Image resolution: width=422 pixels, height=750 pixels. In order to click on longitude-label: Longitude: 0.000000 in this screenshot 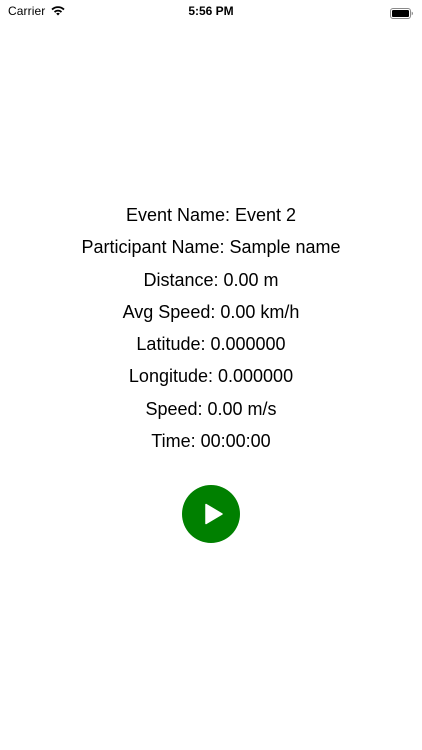, I will do `click(211, 376)`.